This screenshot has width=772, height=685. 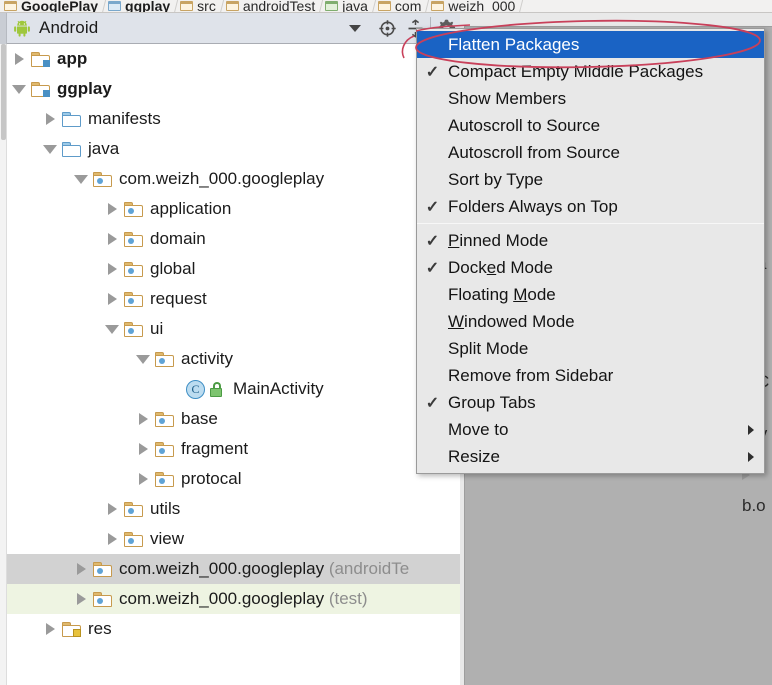 I want to click on menu-item: ✓ Compact Empty Middle Packages, so click(x=590, y=71).